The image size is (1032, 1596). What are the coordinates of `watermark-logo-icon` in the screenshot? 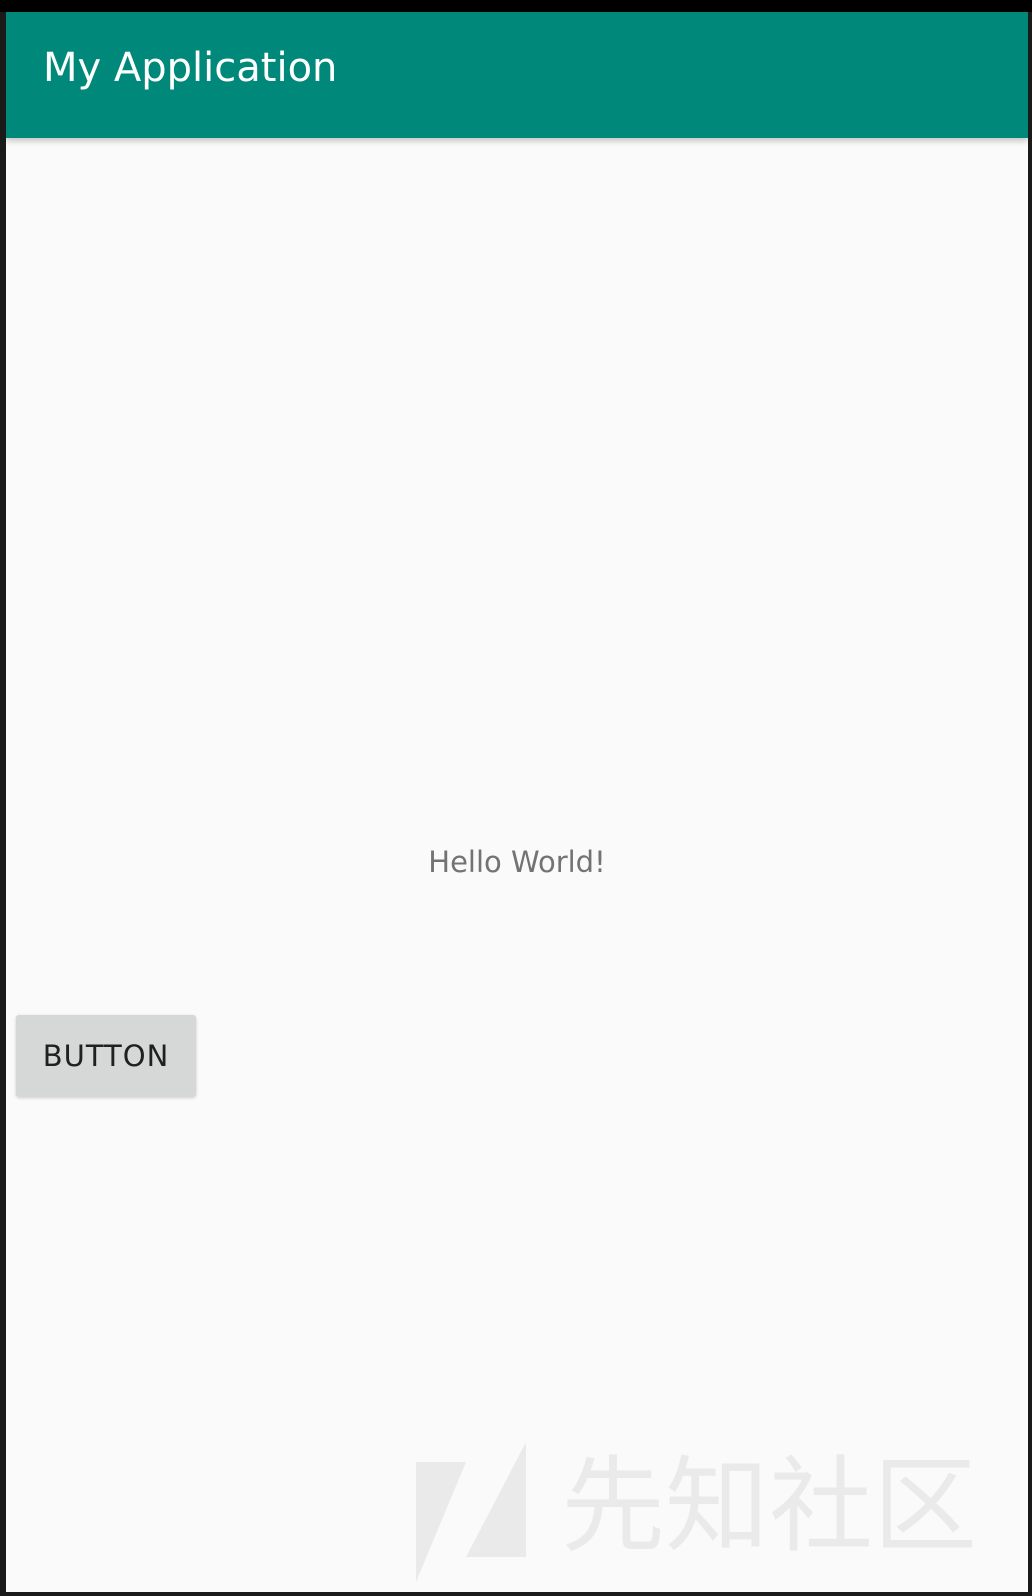 It's located at (471, 1512).